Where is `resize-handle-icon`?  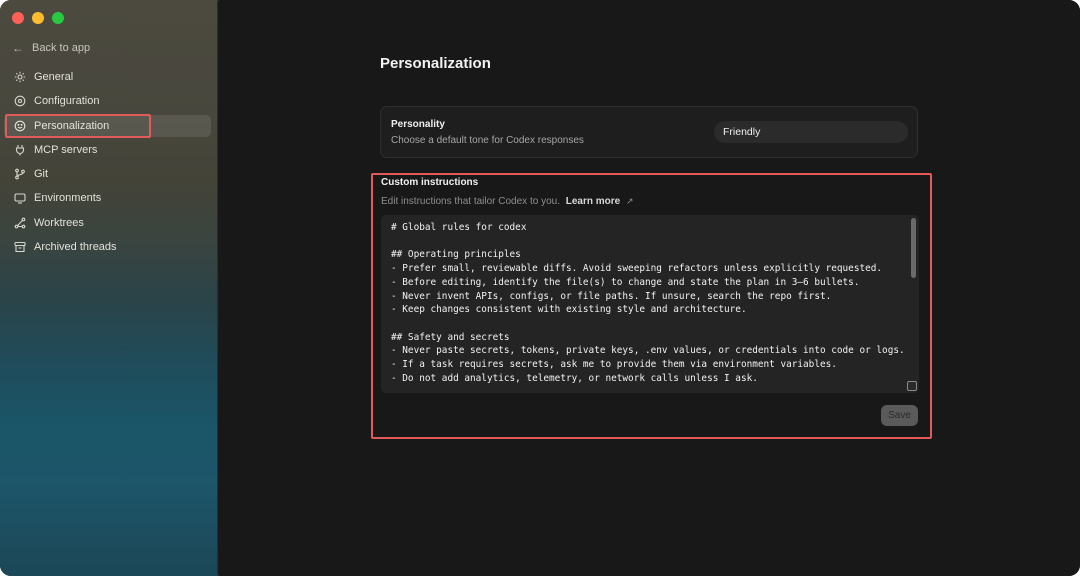
resize-handle-icon is located at coordinates (912, 386).